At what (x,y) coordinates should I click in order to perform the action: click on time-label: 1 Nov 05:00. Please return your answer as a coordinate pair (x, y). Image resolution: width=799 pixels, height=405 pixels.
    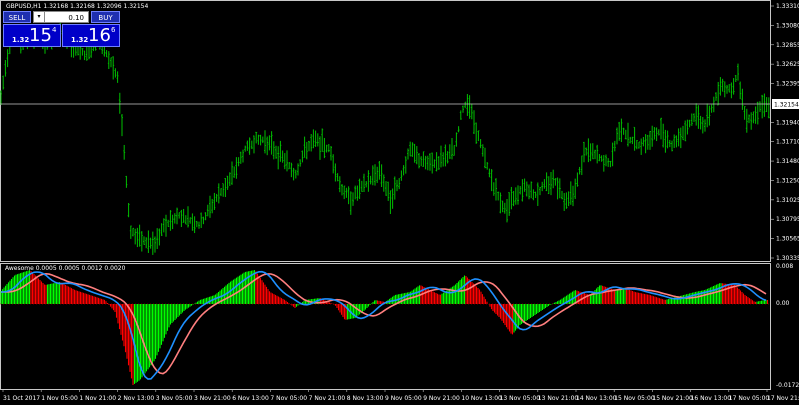
    Looking at the image, I should click on (59, 398).